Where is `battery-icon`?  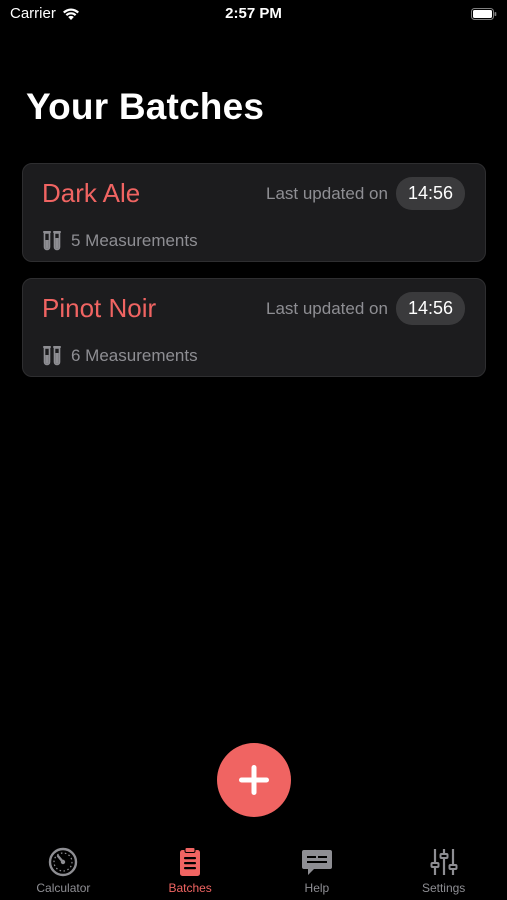
battery-icon is located at coordinates (484, 14).